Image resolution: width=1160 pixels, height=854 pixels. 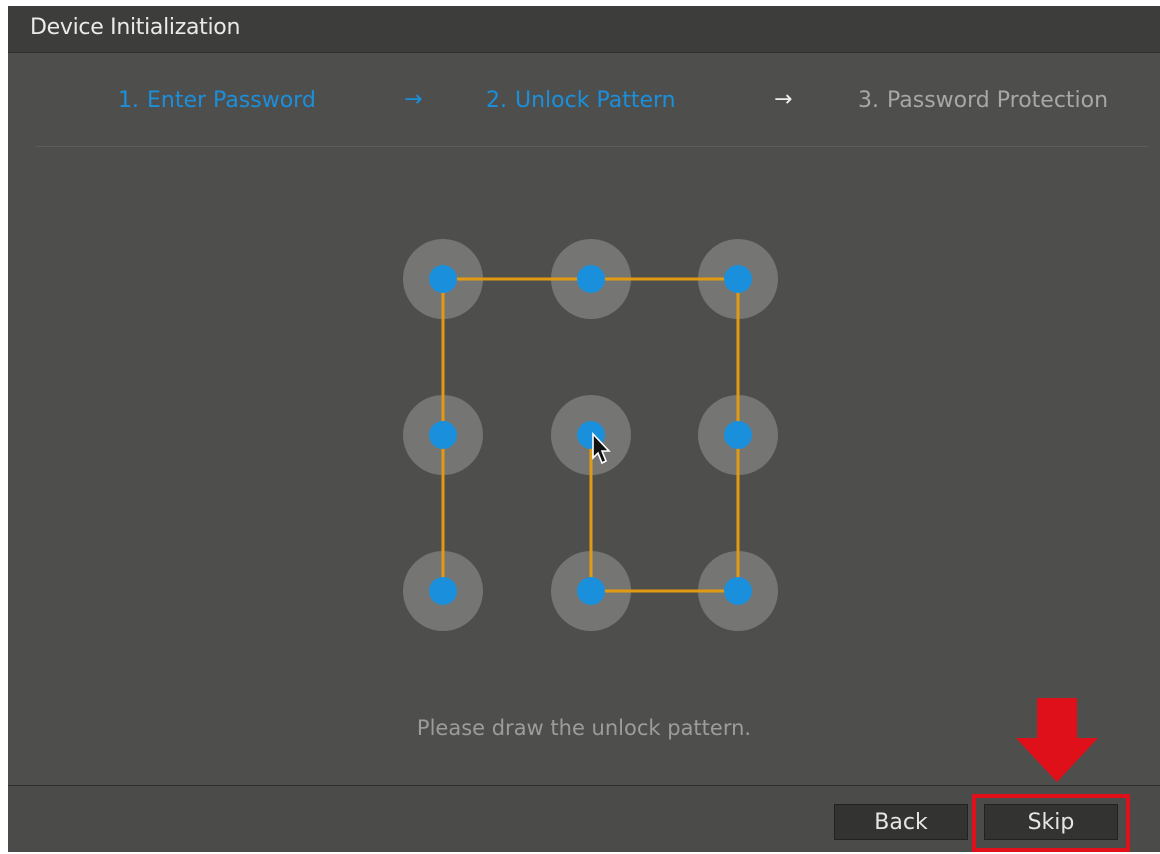 I want to click on back-button: Back, so click(x=901, y=822).